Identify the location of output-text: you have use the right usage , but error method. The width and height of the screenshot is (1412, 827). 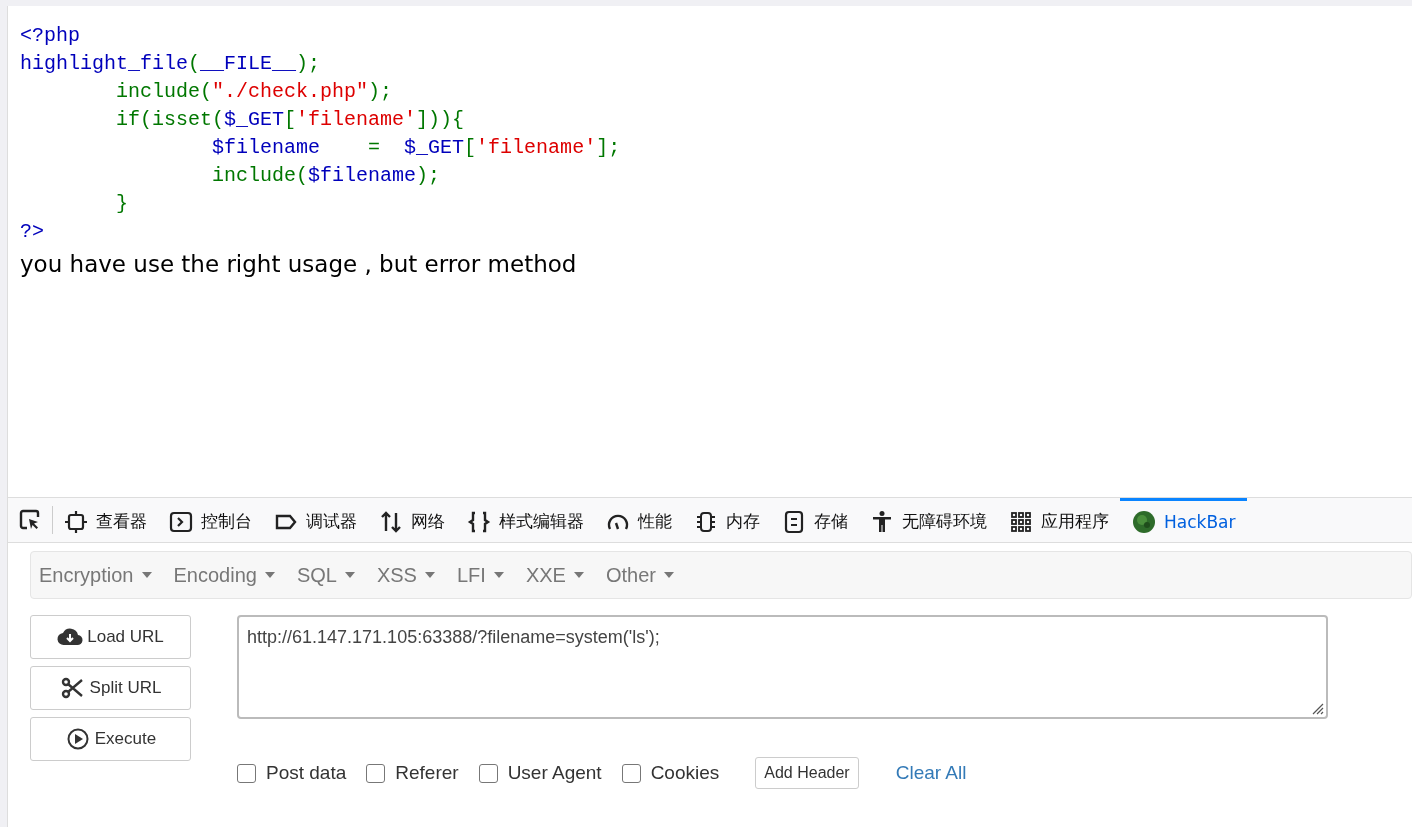
(298, 264).